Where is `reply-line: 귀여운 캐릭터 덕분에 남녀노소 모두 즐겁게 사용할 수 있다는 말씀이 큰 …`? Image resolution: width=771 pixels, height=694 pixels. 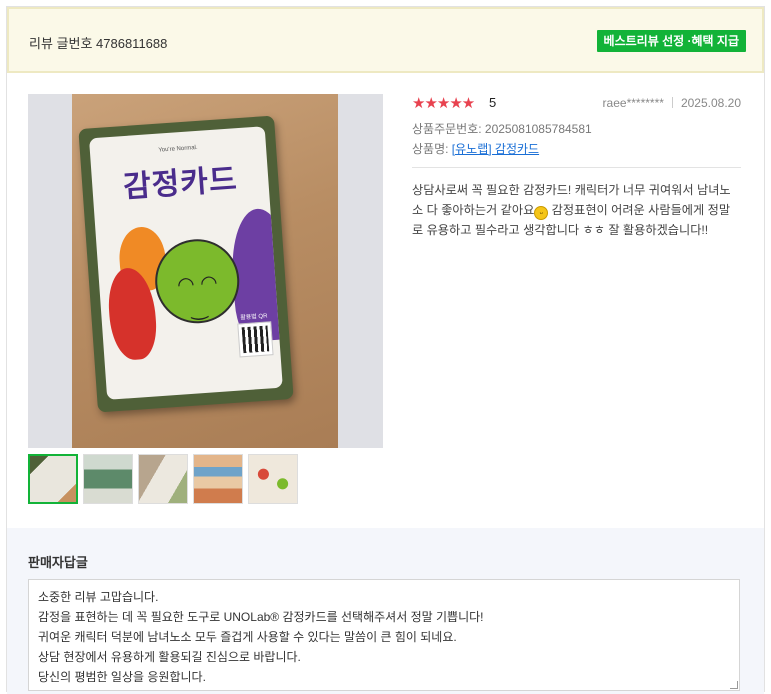 reply-line: 귀여운 캐릭터 덕분에 남녀노소 모두 즐겁게 사용할 수 있다는 말씀이 큰 … is located at coordinates (247, 637).